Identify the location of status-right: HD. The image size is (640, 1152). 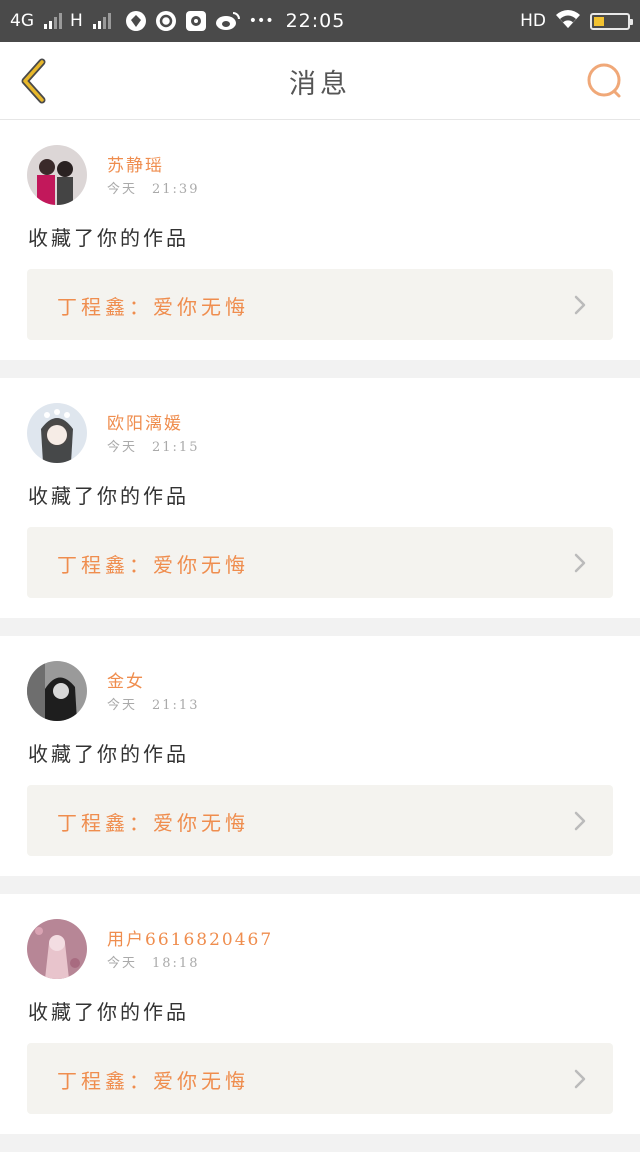
(576, 21).